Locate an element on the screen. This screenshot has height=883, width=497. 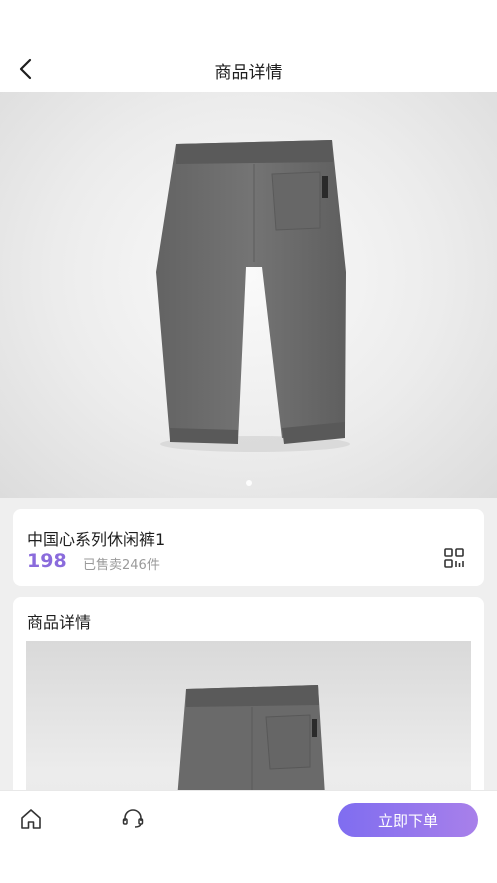
home-button is located at coordinates (31, 819).